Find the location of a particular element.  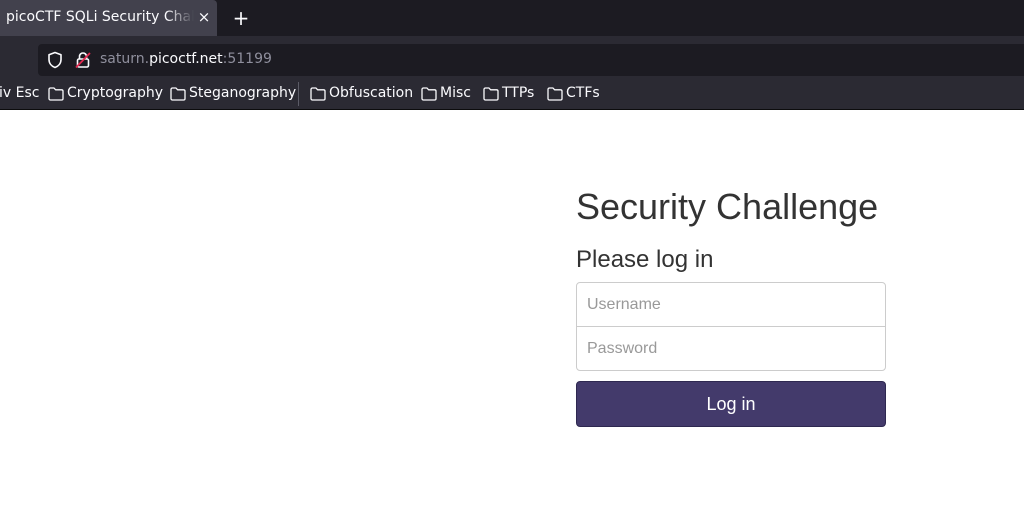

new-tab-button: + is located at coordinates (241, 18).